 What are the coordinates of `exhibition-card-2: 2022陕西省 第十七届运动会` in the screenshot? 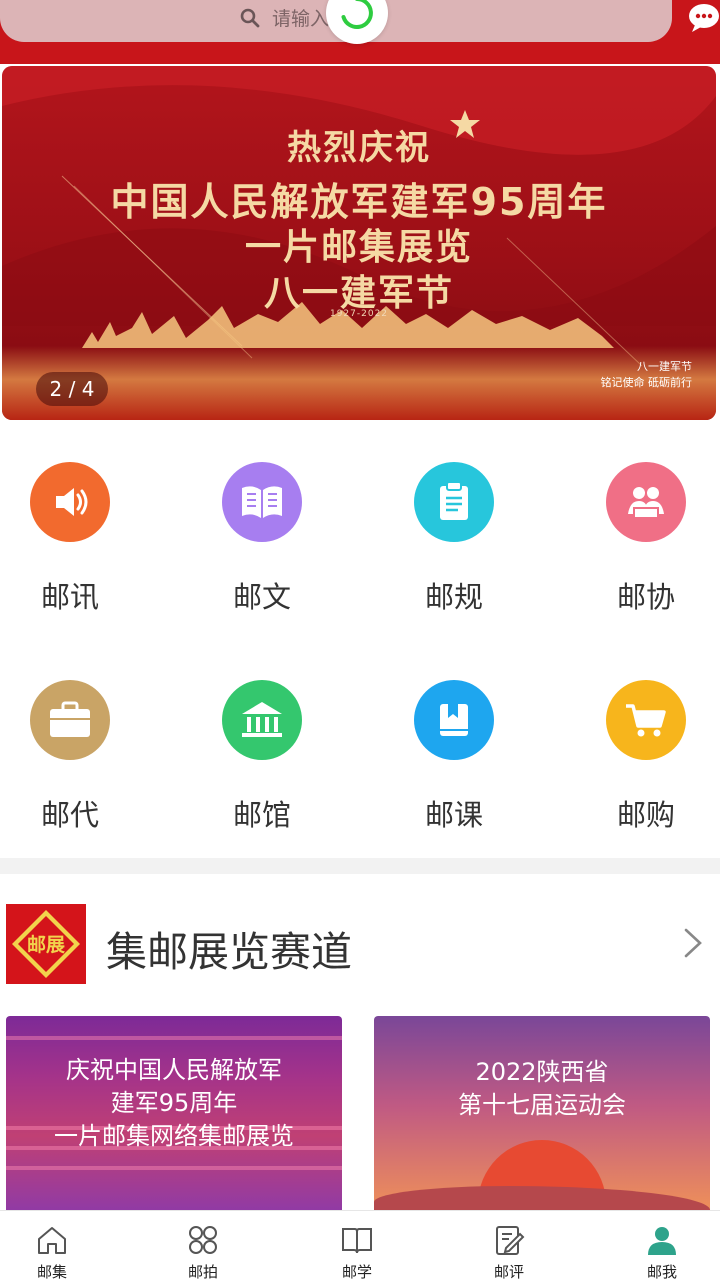 It's located at (542, 1116).